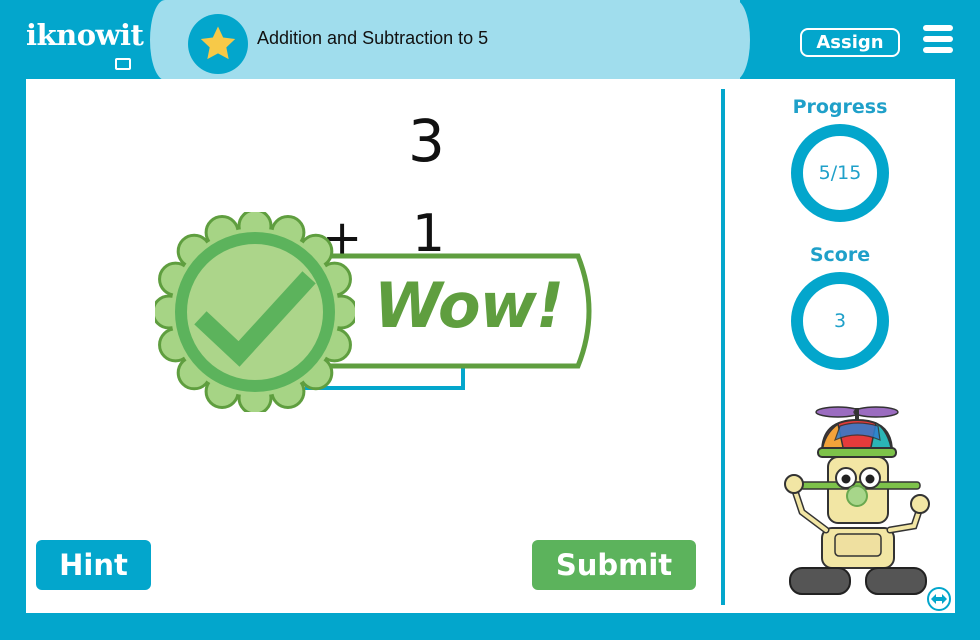  I want to click on score-value: 3, so click(840, 321).